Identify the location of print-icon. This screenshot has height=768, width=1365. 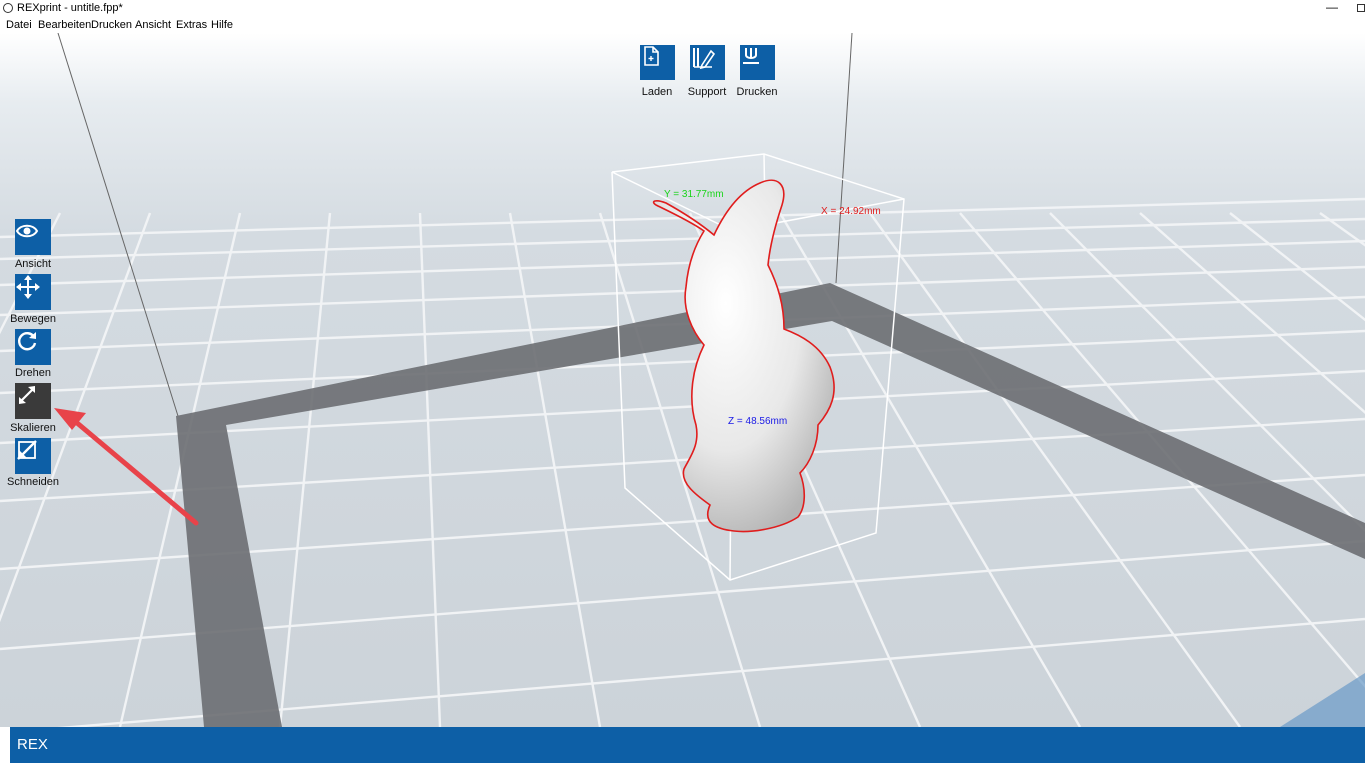
(751, 56).